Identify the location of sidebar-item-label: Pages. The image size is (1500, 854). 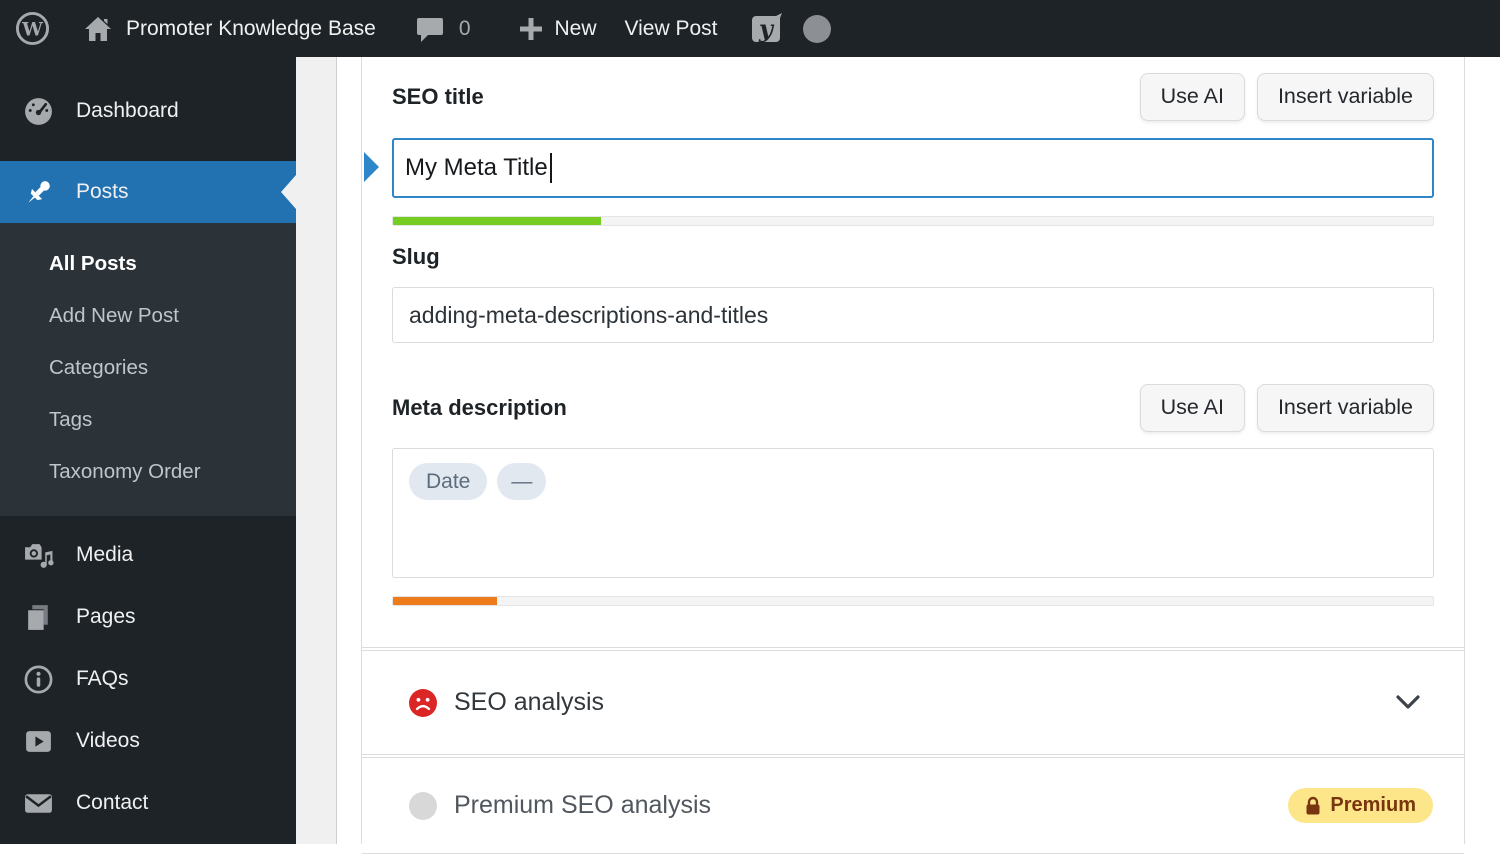
(106, 616).